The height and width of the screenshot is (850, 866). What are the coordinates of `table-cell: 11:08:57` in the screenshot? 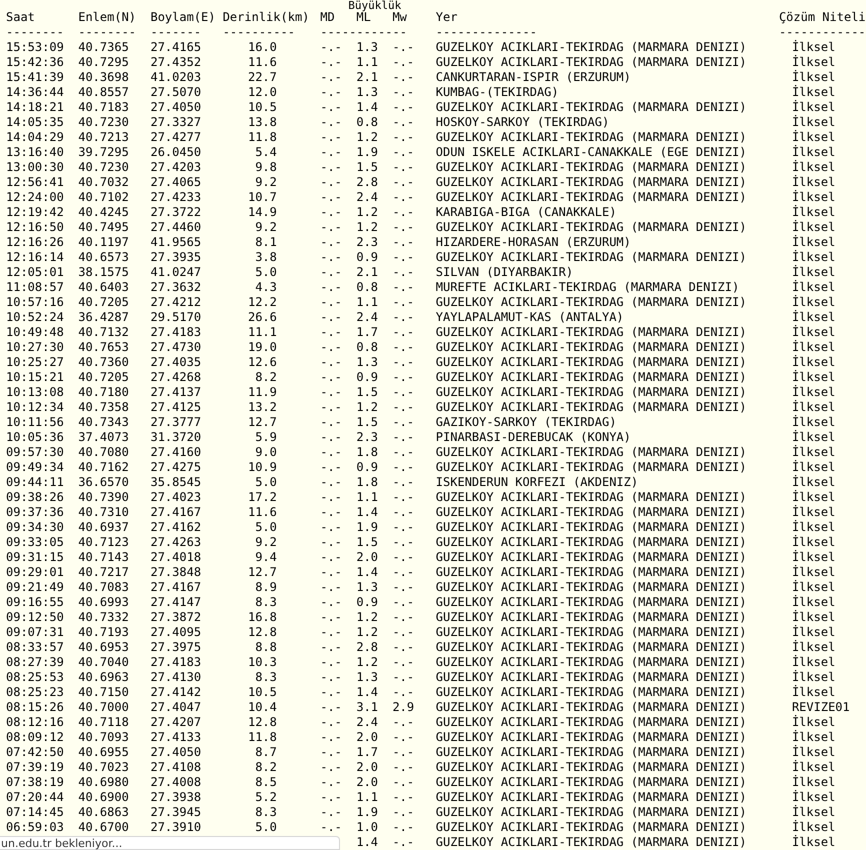 It's located at (35, 287).